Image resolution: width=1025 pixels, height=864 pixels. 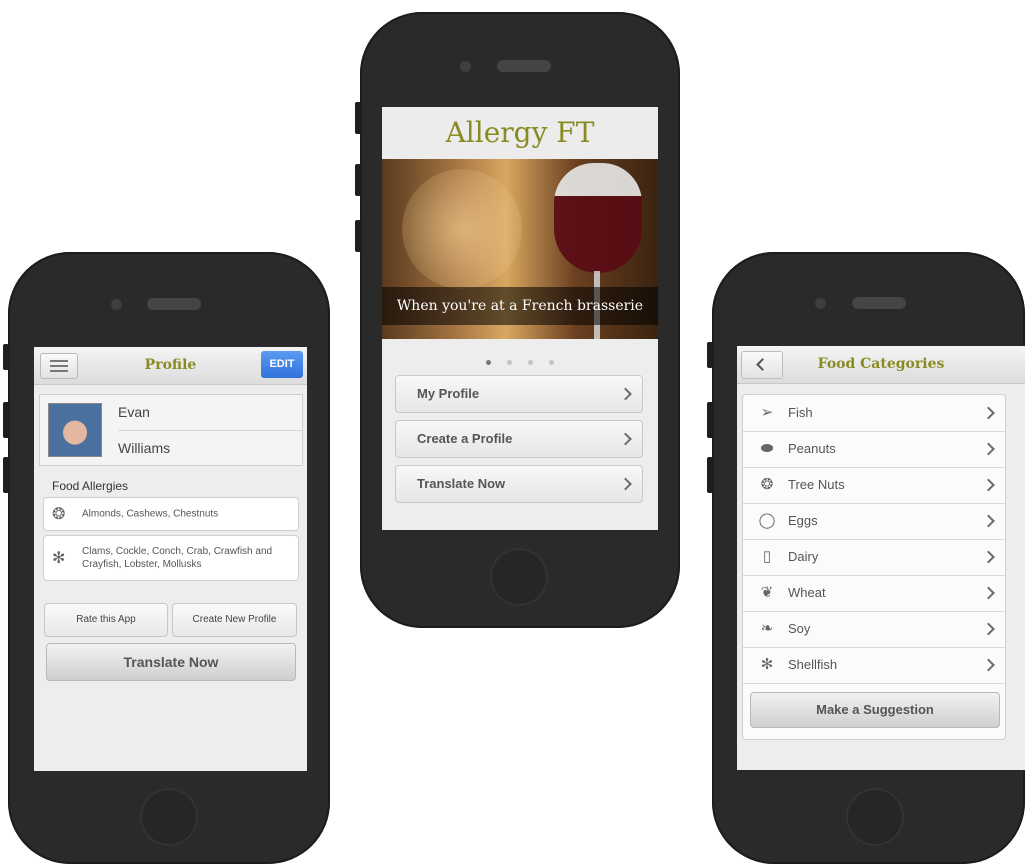 I want to click on menu-item-label: Translate Now, so click(x=461, y=483).